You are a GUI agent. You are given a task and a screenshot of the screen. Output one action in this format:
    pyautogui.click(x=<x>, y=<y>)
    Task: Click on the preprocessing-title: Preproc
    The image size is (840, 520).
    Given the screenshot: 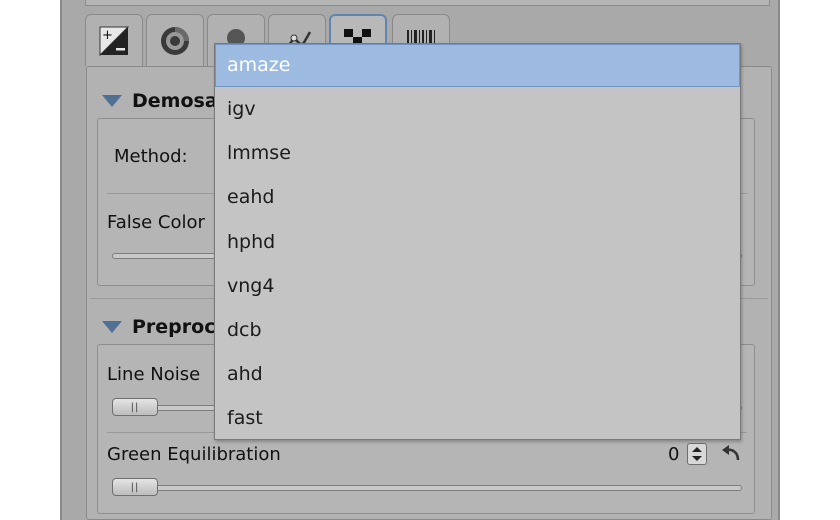 What is the action you would take?
    pyautogui.click(x=174, y=327)
    